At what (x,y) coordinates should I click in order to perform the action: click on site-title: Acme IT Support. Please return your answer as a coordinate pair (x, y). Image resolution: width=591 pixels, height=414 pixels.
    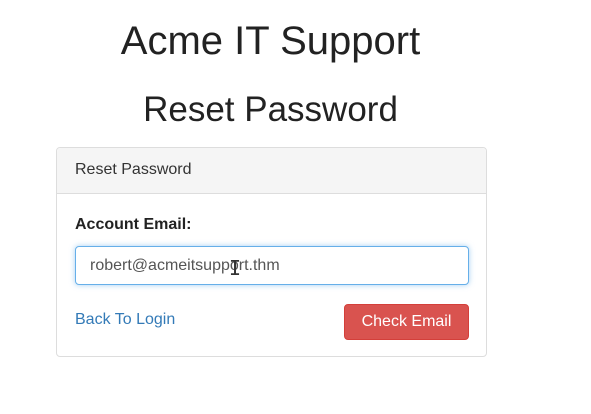
    Looking at the image, I should click on (270, 41).